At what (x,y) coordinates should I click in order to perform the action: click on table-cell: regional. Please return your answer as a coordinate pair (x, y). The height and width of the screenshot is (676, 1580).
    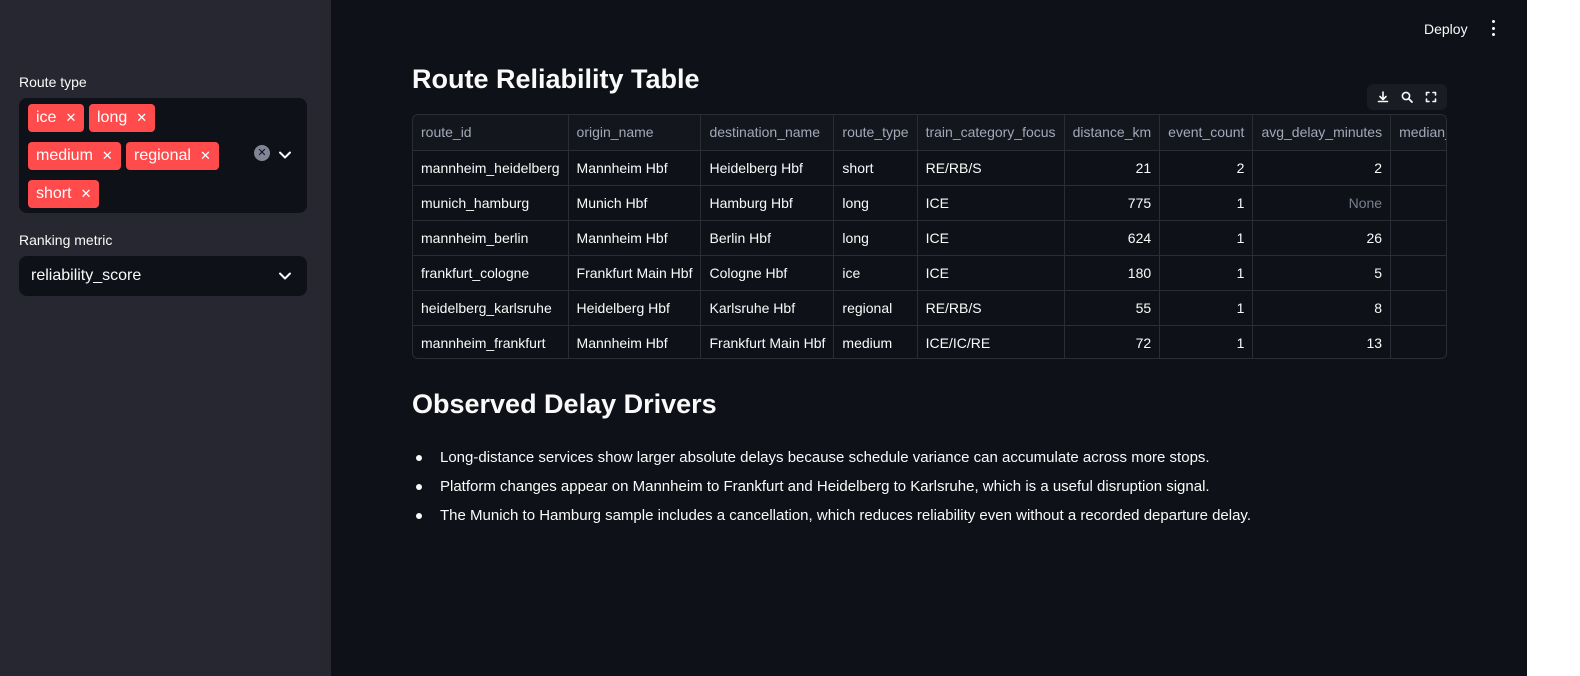
    Looking at the image, I should click on (875, 308).